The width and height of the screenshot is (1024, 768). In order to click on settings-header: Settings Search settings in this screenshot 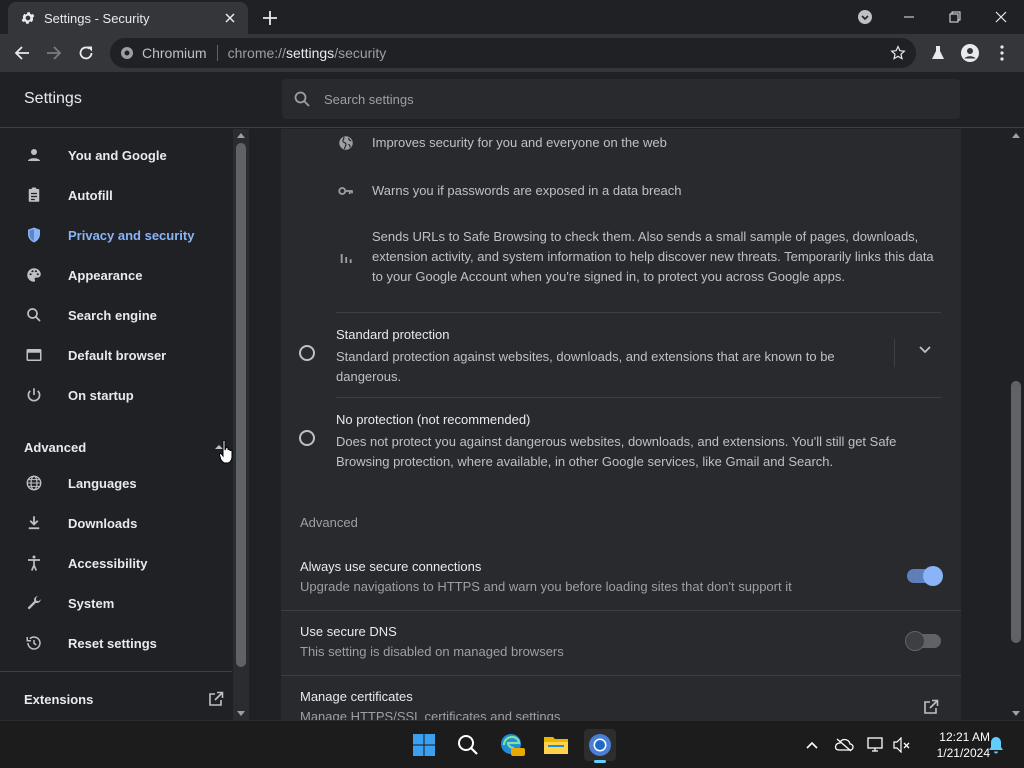, I will do `click(512, 100)`.